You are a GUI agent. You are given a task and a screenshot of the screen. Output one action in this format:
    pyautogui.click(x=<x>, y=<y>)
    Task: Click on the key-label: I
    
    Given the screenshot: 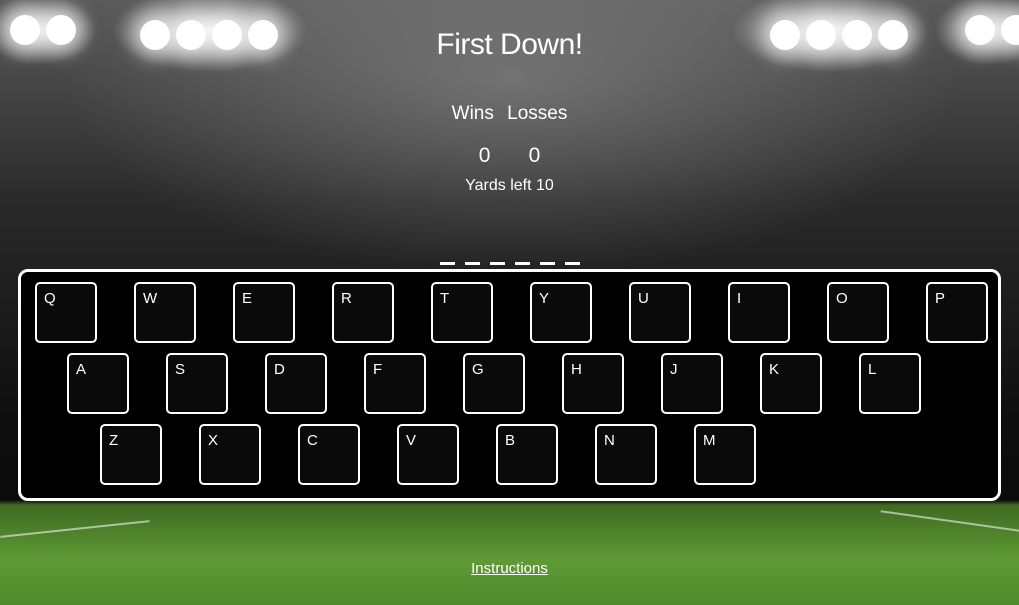 What is the action you would take?
    pyautogui.click(x=739, y=298)
    